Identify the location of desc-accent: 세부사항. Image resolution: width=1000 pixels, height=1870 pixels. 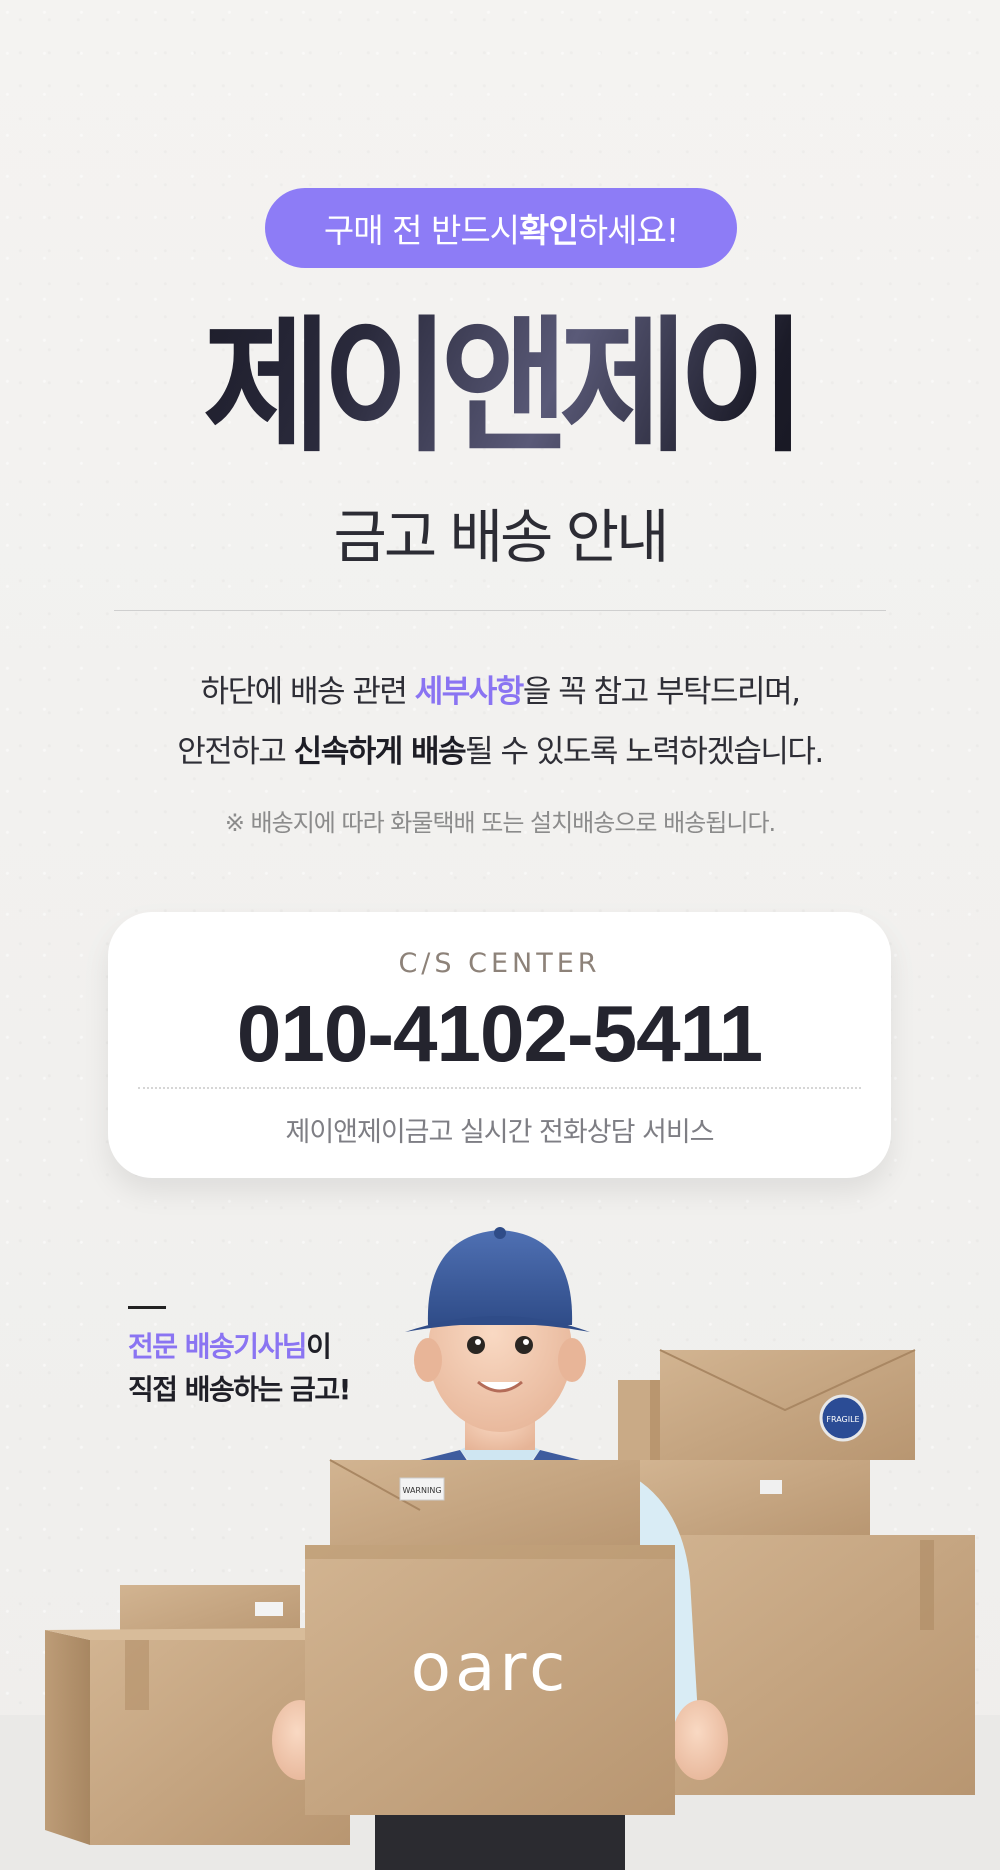
(469, 692).